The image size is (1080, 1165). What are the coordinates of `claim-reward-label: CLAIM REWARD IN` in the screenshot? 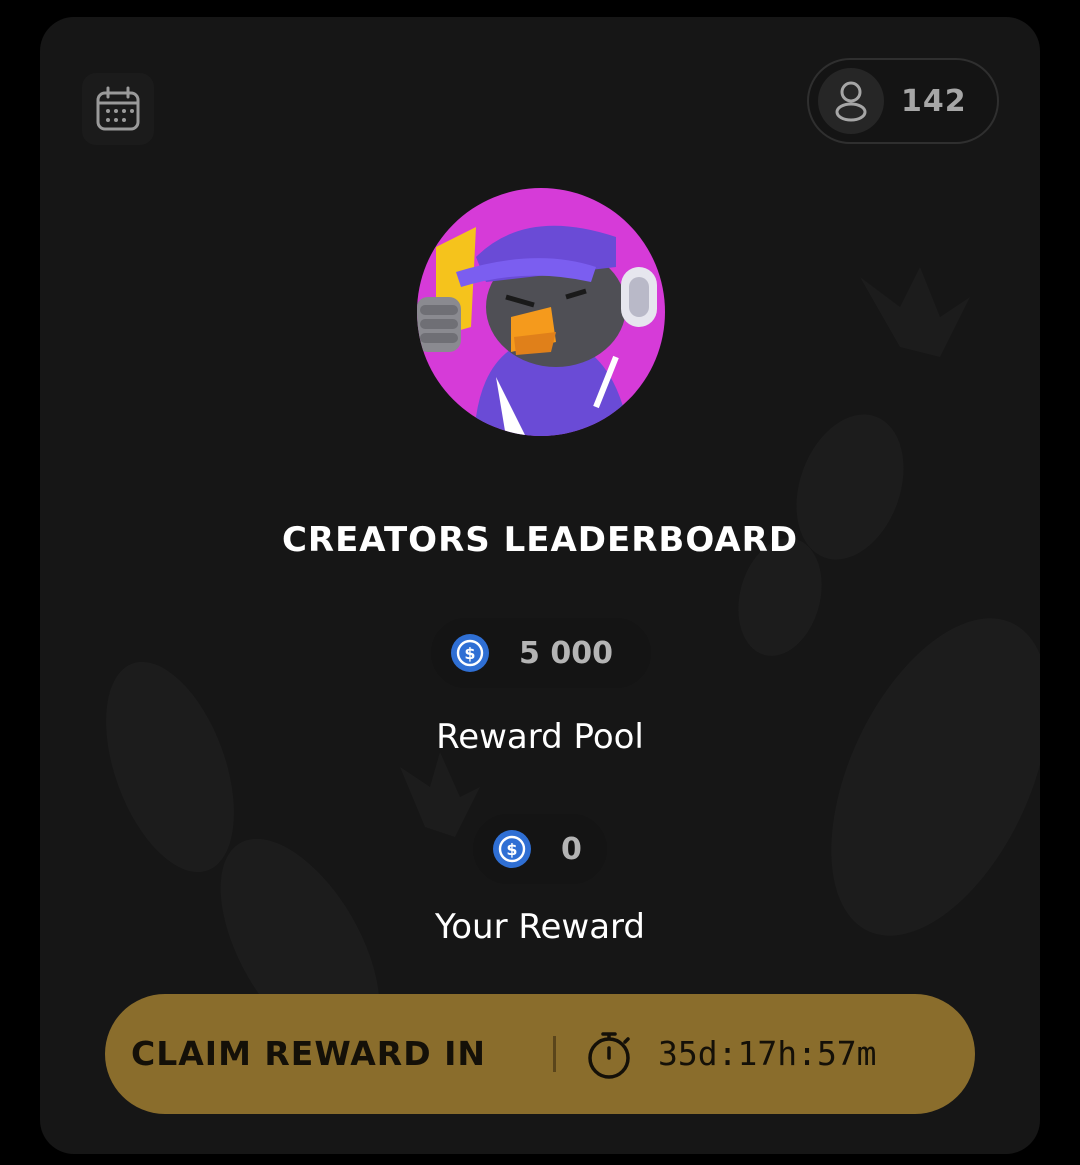 It's located at (308, 1053).